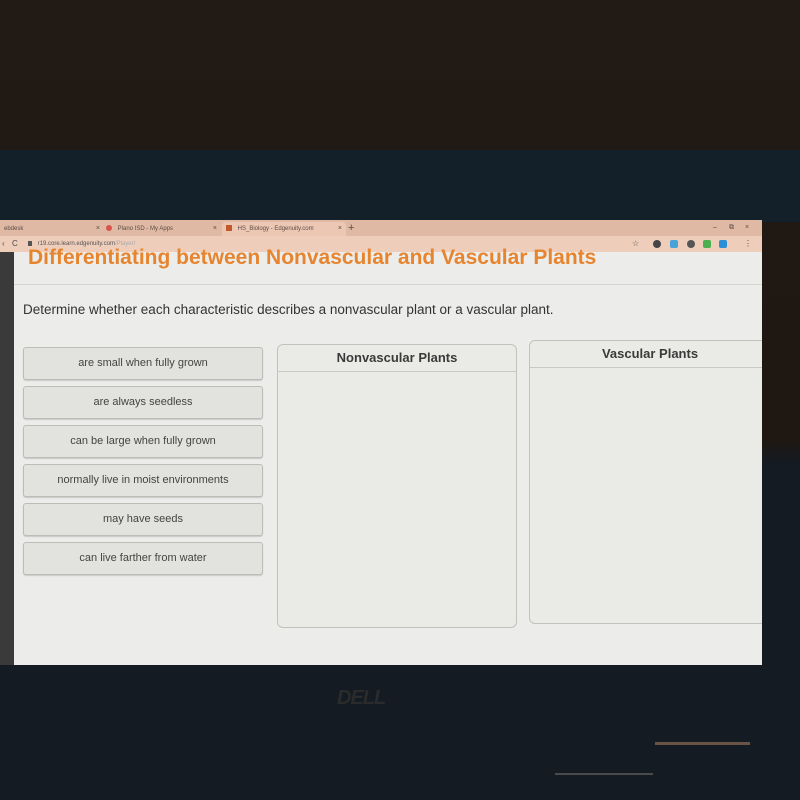 Image resolution: width=800 pixels, height=800 pixels. Describe the element at coordinates (3, 244) in the screenshot. I see `back-button: ‹` at that location.